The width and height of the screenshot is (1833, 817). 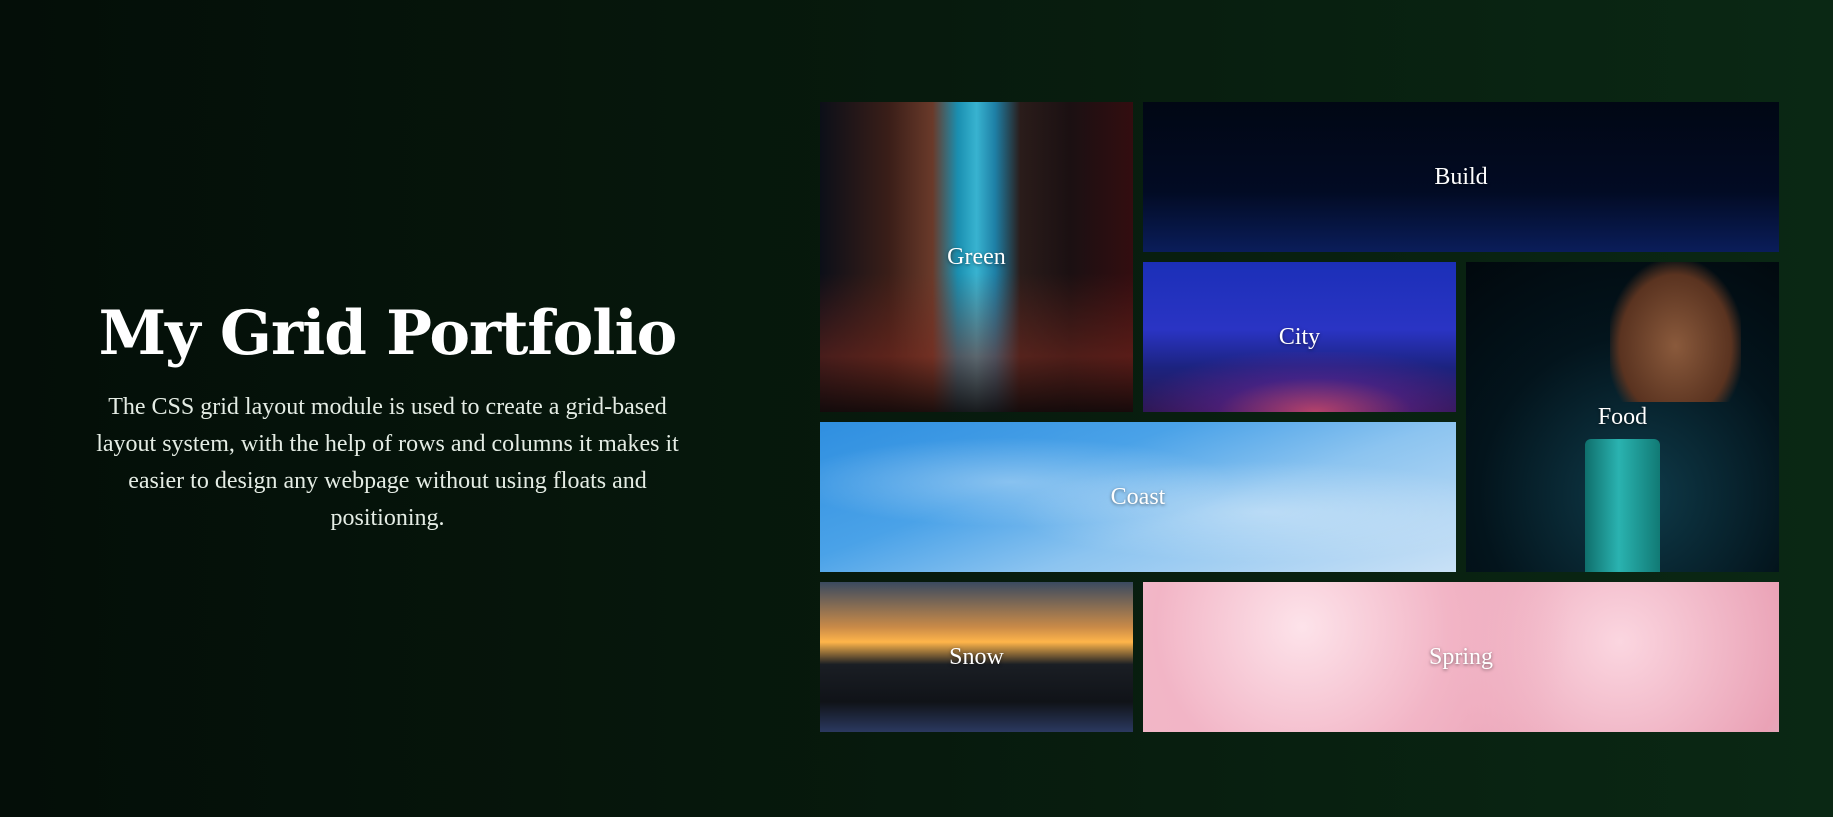 I want to click on tile-label-snow: Snow, so click(x=976, y=656).